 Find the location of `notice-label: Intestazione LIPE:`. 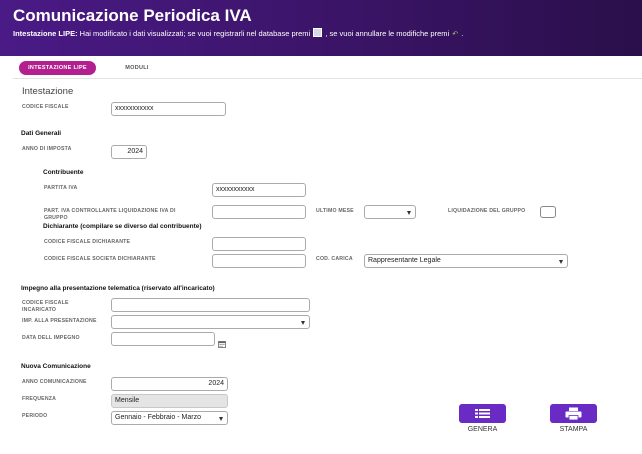

notice-label: Intestazione LIPE: is located at coordinates (45, 33).